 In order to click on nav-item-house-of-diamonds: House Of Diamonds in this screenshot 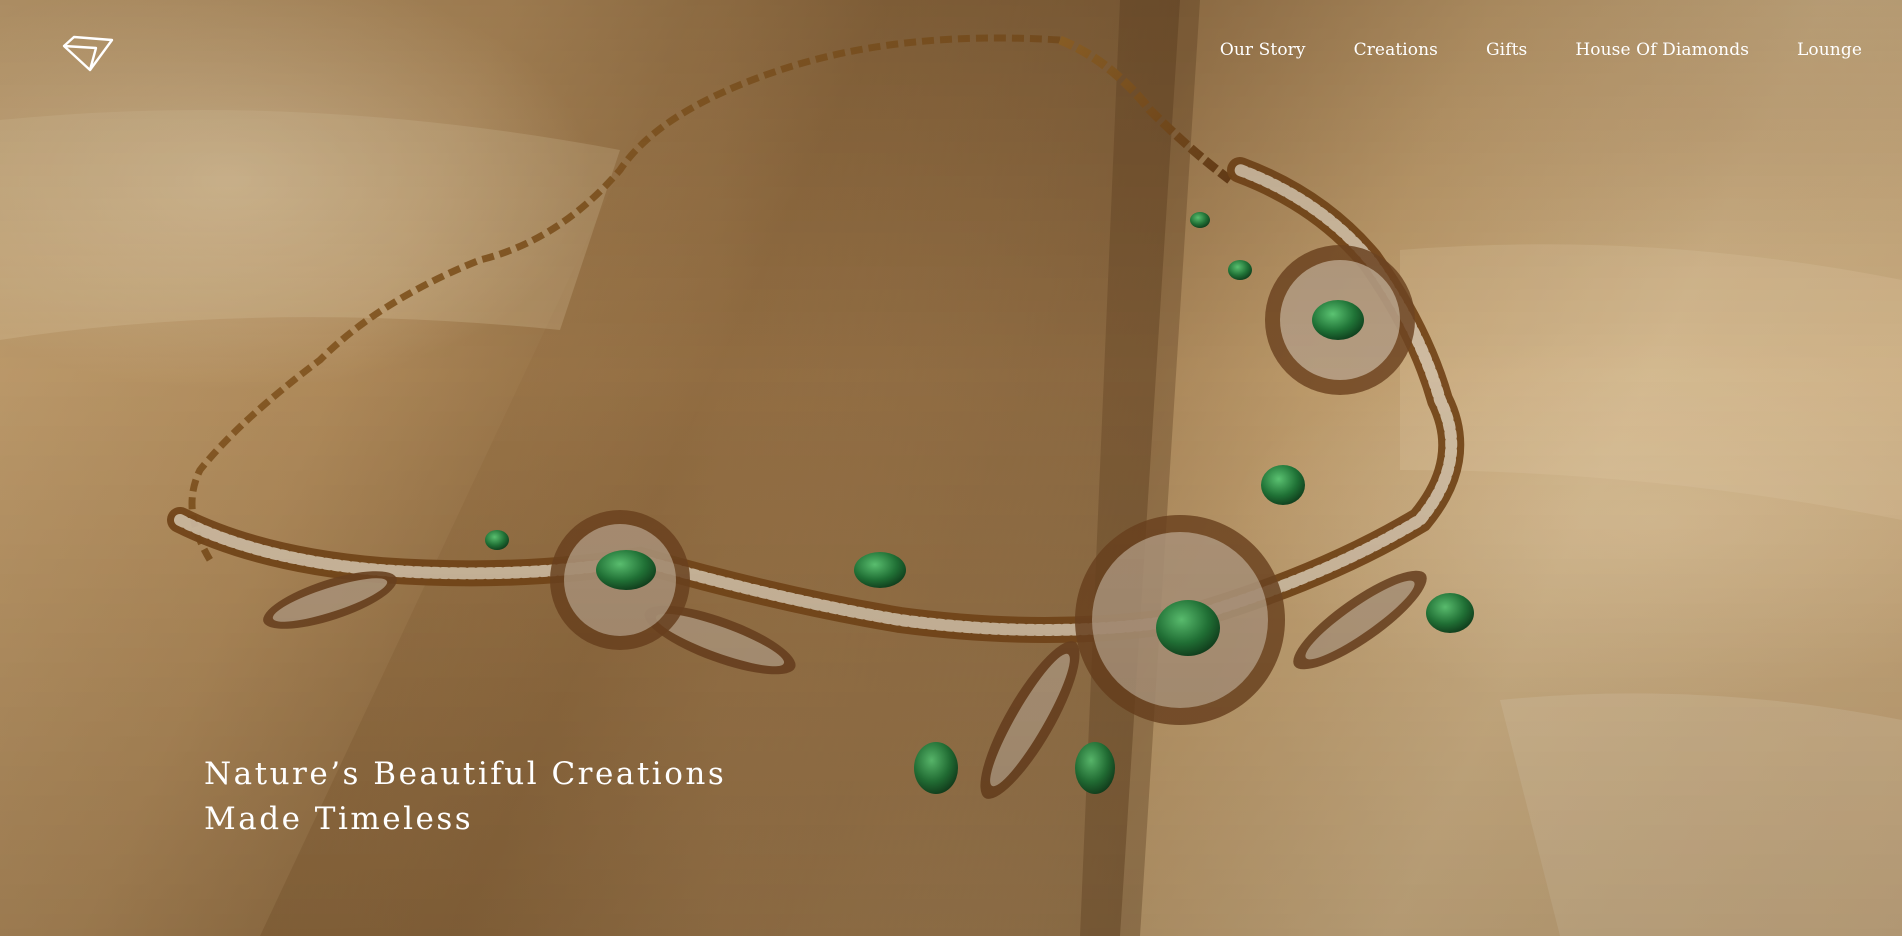, I will do `click(1662, 50)`.